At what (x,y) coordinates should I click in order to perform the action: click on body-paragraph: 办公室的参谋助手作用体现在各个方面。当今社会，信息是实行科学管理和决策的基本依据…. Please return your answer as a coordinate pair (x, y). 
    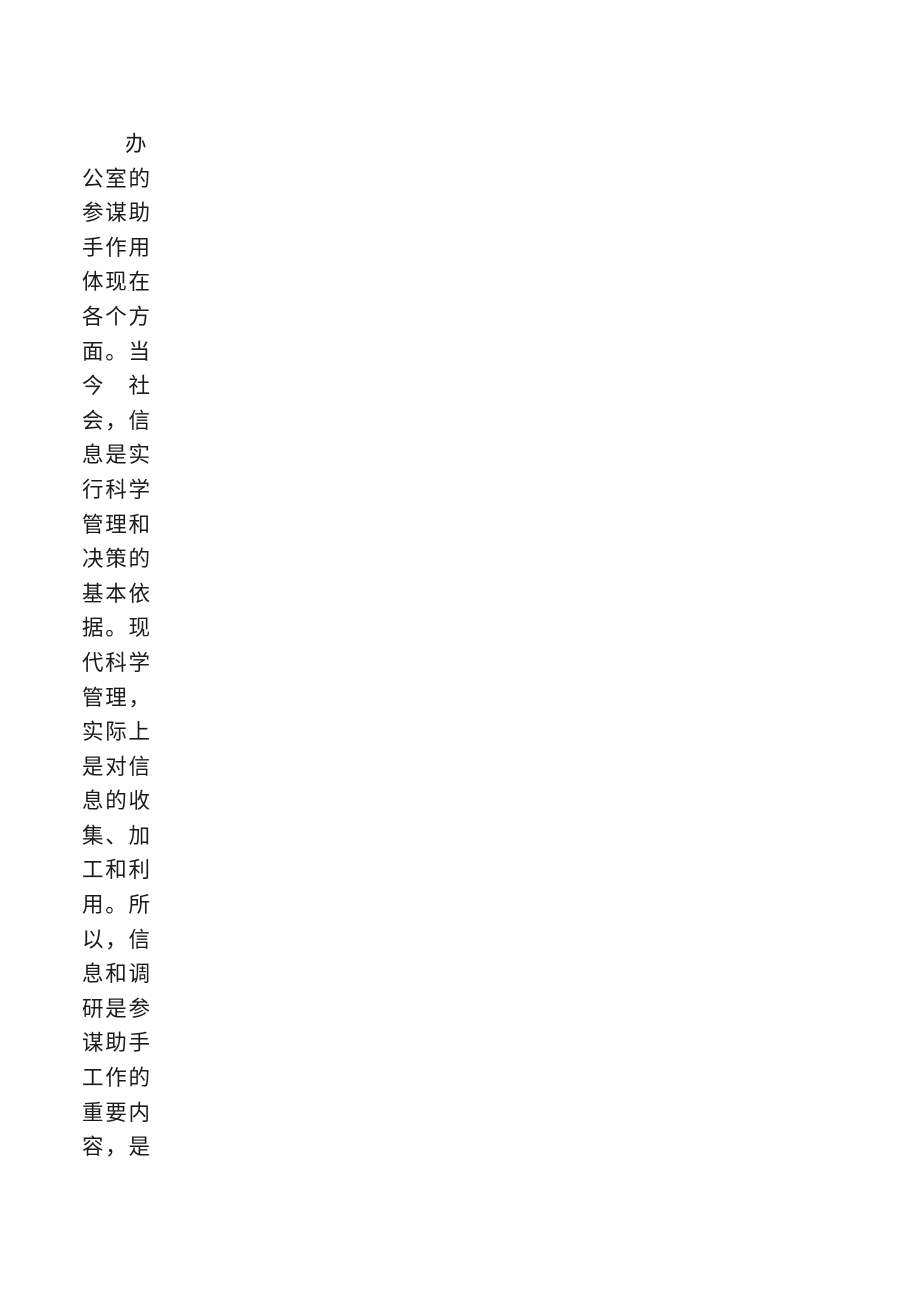
    Looking at the image, I should click on (116, 646).